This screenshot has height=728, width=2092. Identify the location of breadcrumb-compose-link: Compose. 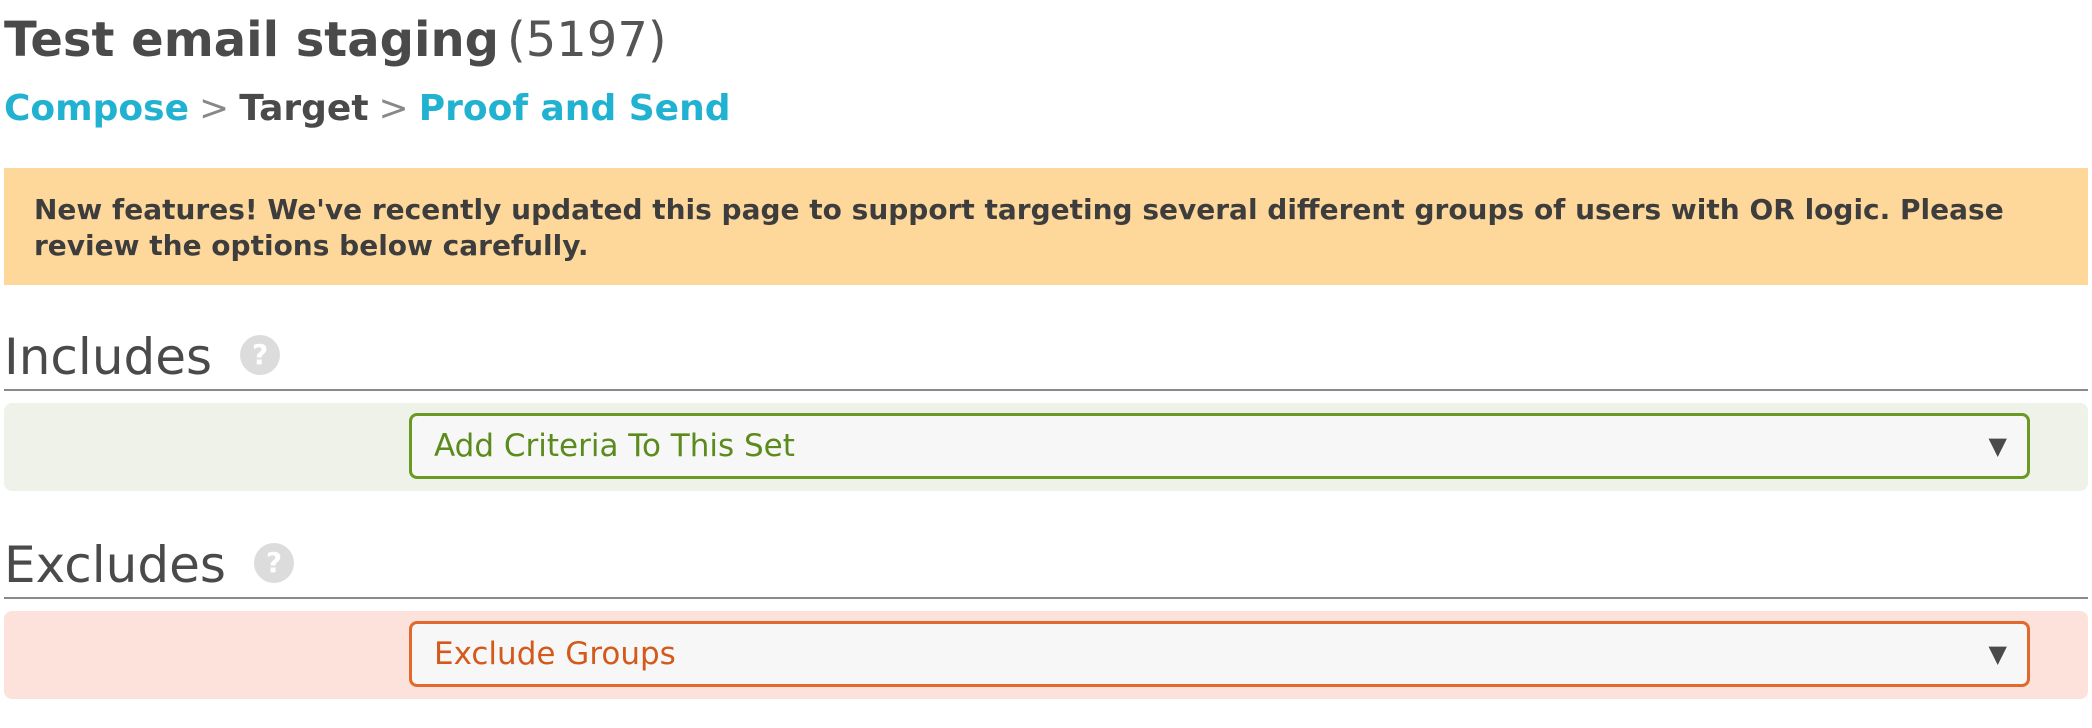
(96, 108).